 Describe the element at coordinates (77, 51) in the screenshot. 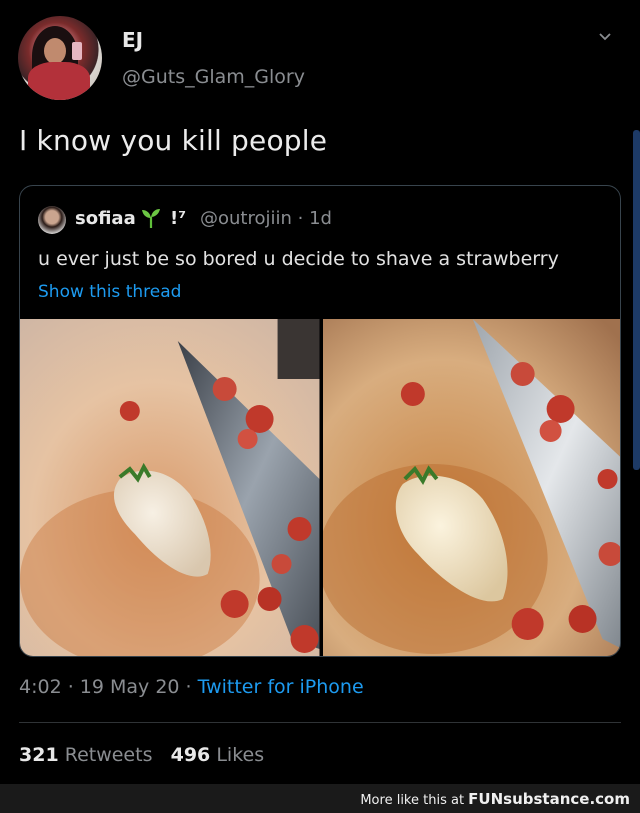

I see `avatar-phone` at that location.